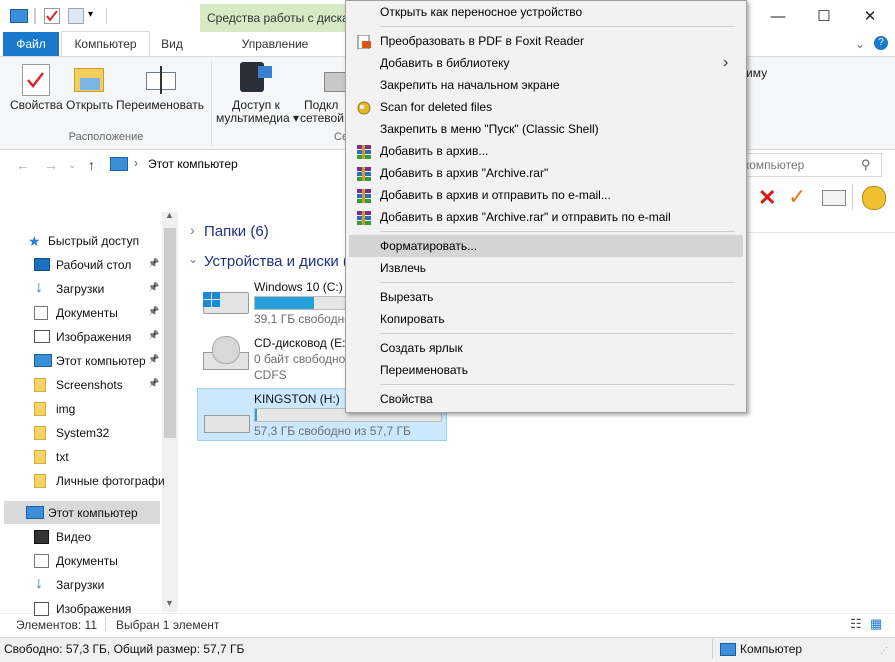 The width and height of the screenshot is (895, 662). I want to click on check-icon: ✓, so click(797, 197).